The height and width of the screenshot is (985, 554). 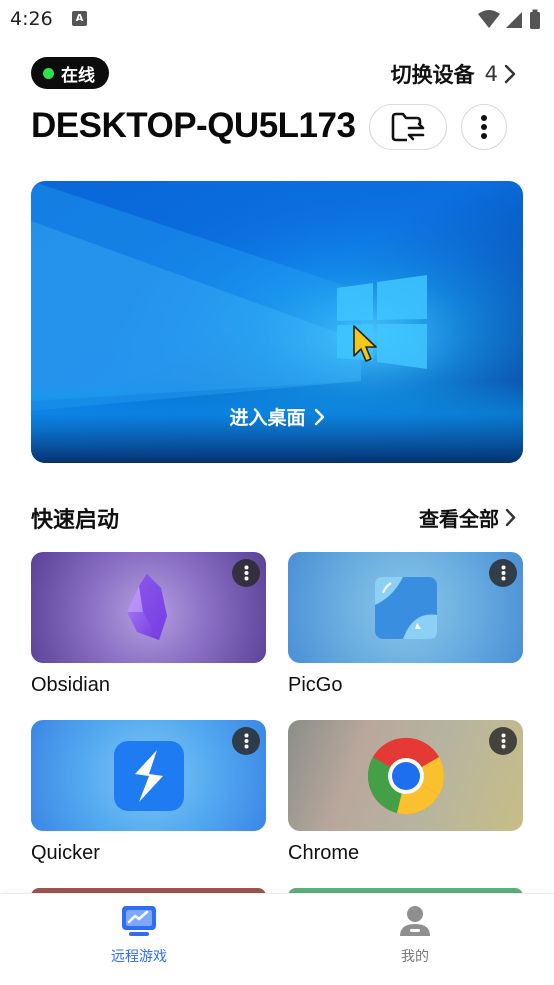 I want to click on online-status-badge: 在线, so click(x=70, y=73).